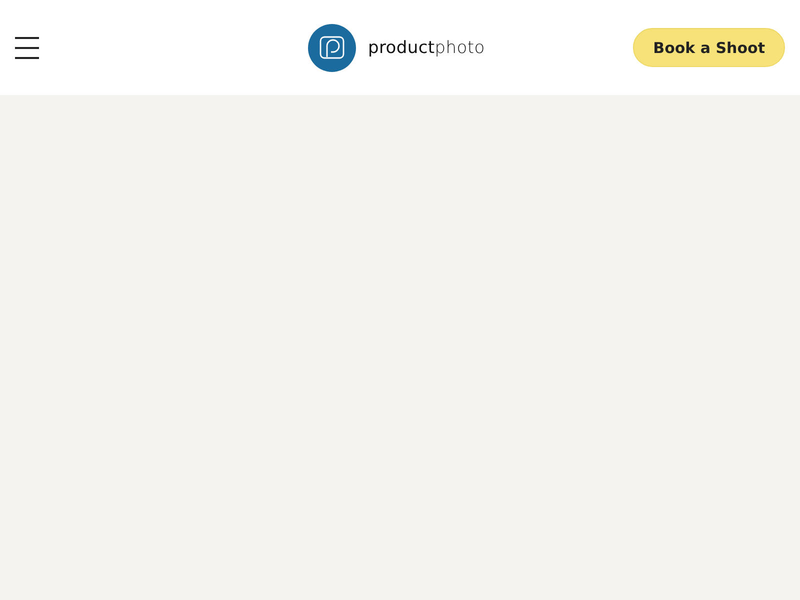 This screenshot has width=800, height=600. I want to click on menu-icon, so click(27, 47).